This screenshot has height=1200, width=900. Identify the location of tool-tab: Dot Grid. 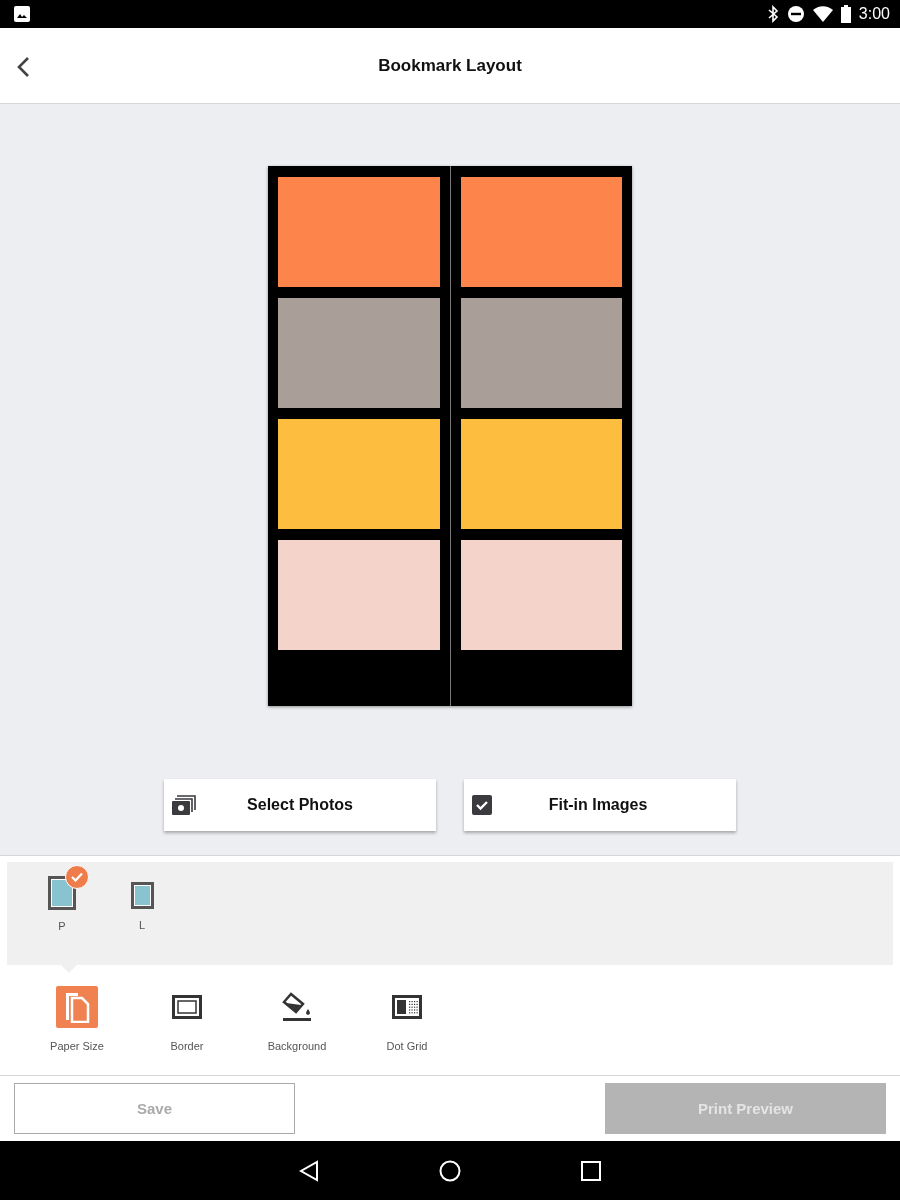
(407, 1030).